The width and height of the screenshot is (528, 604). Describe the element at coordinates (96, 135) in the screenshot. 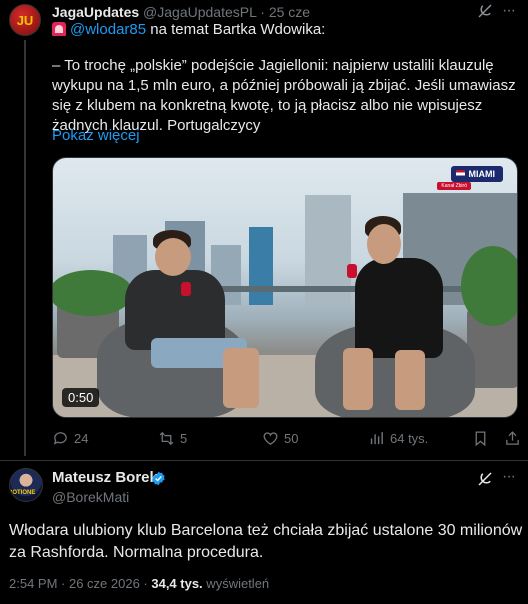

I see `show-more-link: Pokaż więcej` at that location.